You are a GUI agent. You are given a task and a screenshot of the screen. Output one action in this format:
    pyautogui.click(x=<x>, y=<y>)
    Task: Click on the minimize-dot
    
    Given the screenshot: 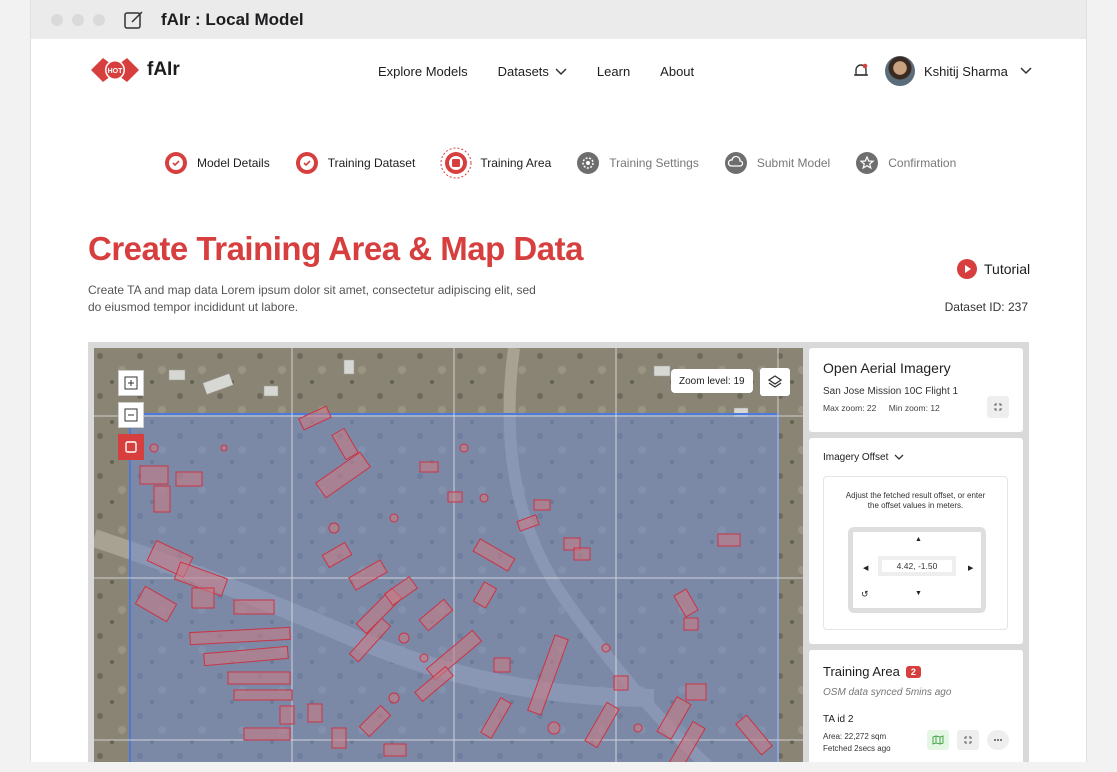 What is the action you would take?
    pyautogui.click(x=78, y=19)
    